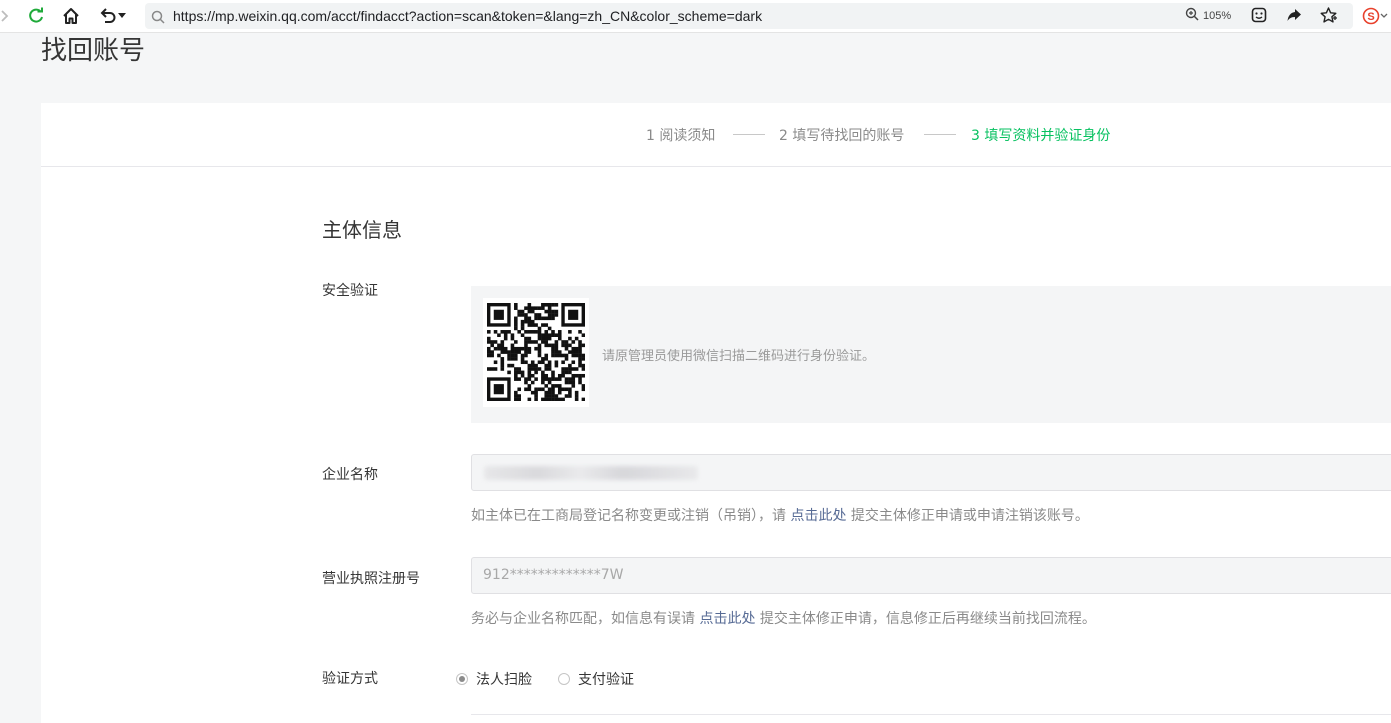  What do you see at coordinates (1328, 17) in the screenshot?
I see `star-icon` at bounding box center [1328, 17].